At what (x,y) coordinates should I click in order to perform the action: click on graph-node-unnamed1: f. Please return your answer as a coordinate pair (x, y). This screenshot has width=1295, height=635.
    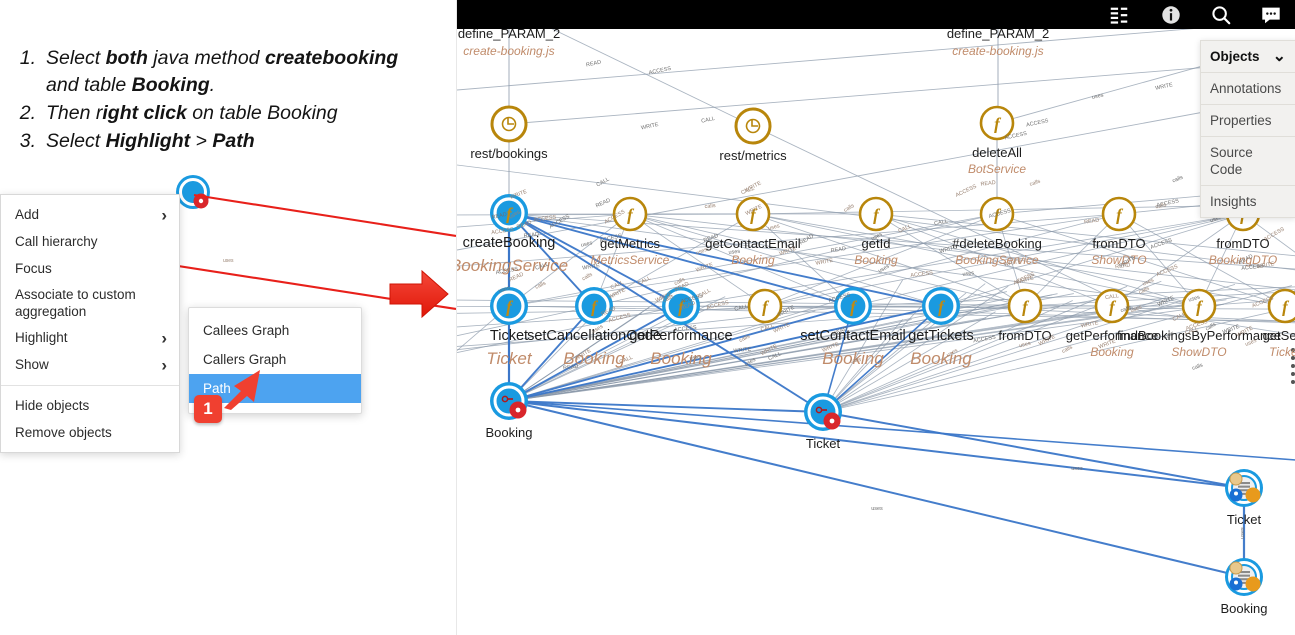
    Looking at the image, I should click on (765, 306).